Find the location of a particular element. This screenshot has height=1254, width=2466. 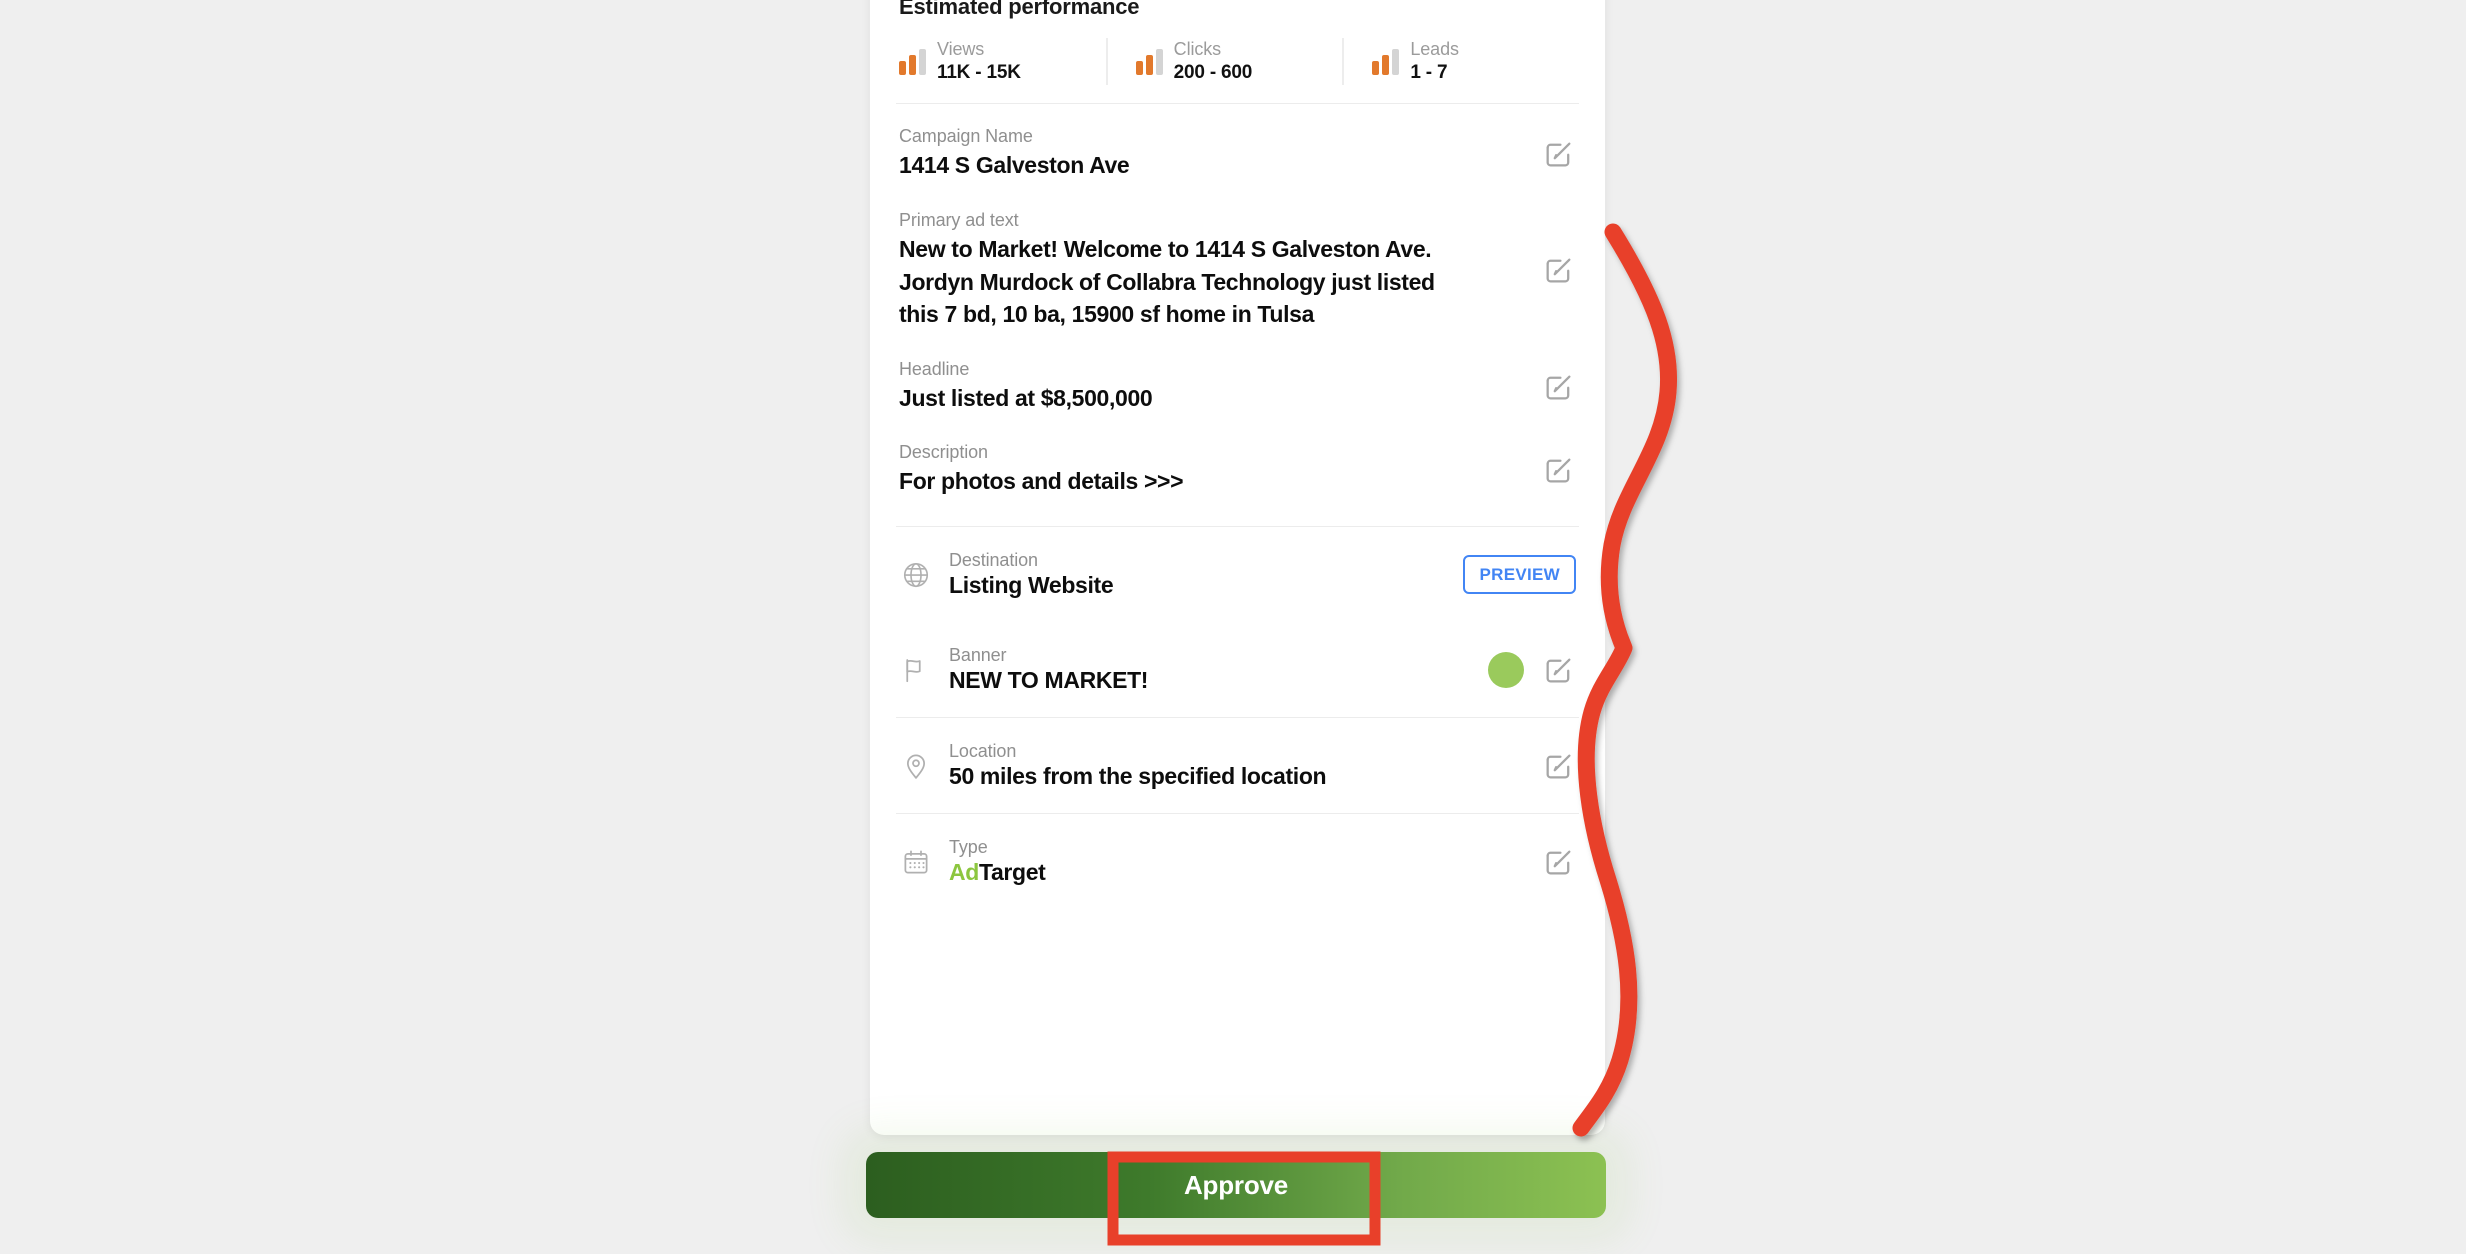

metric-views: Views 11K - 15K is located at coordinates (1001, 61).